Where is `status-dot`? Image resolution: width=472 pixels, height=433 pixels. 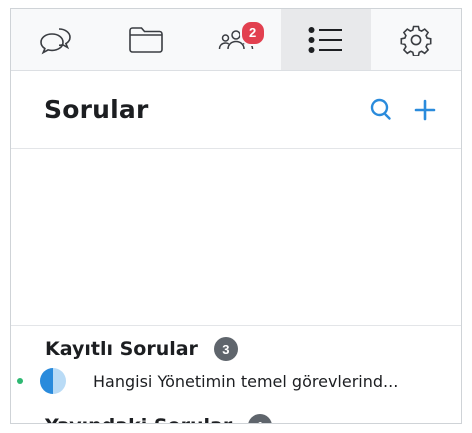
status-dot is located at coordinates (20, 381).